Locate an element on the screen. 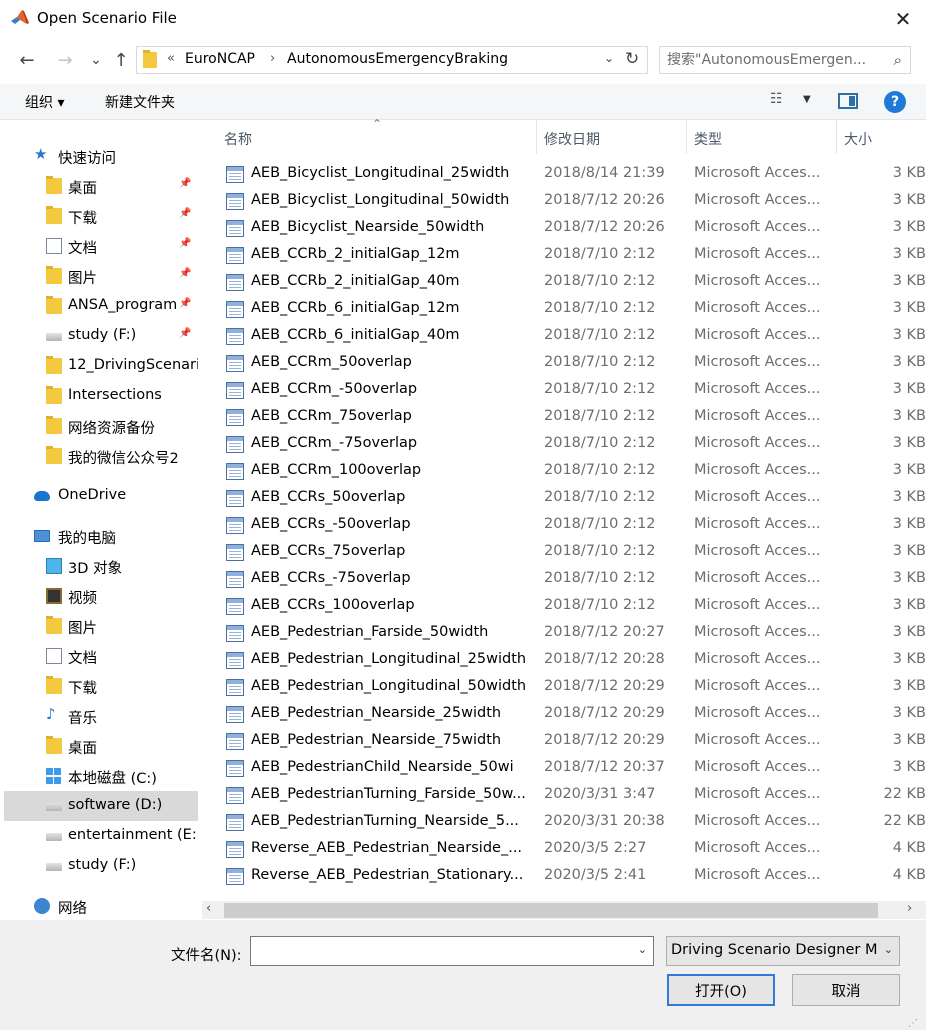 This screenshot has width=926, height=1030. column-size: 大小 is located at coordinates (858, 139).